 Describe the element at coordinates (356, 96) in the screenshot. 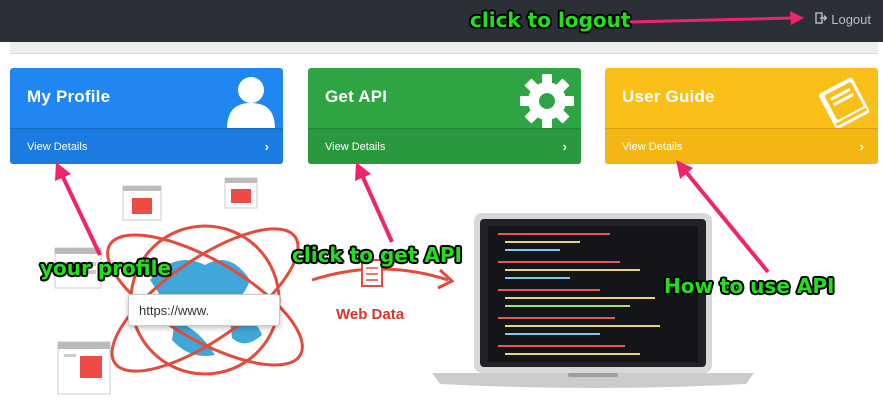

I see `card-title: Get API` at that location.